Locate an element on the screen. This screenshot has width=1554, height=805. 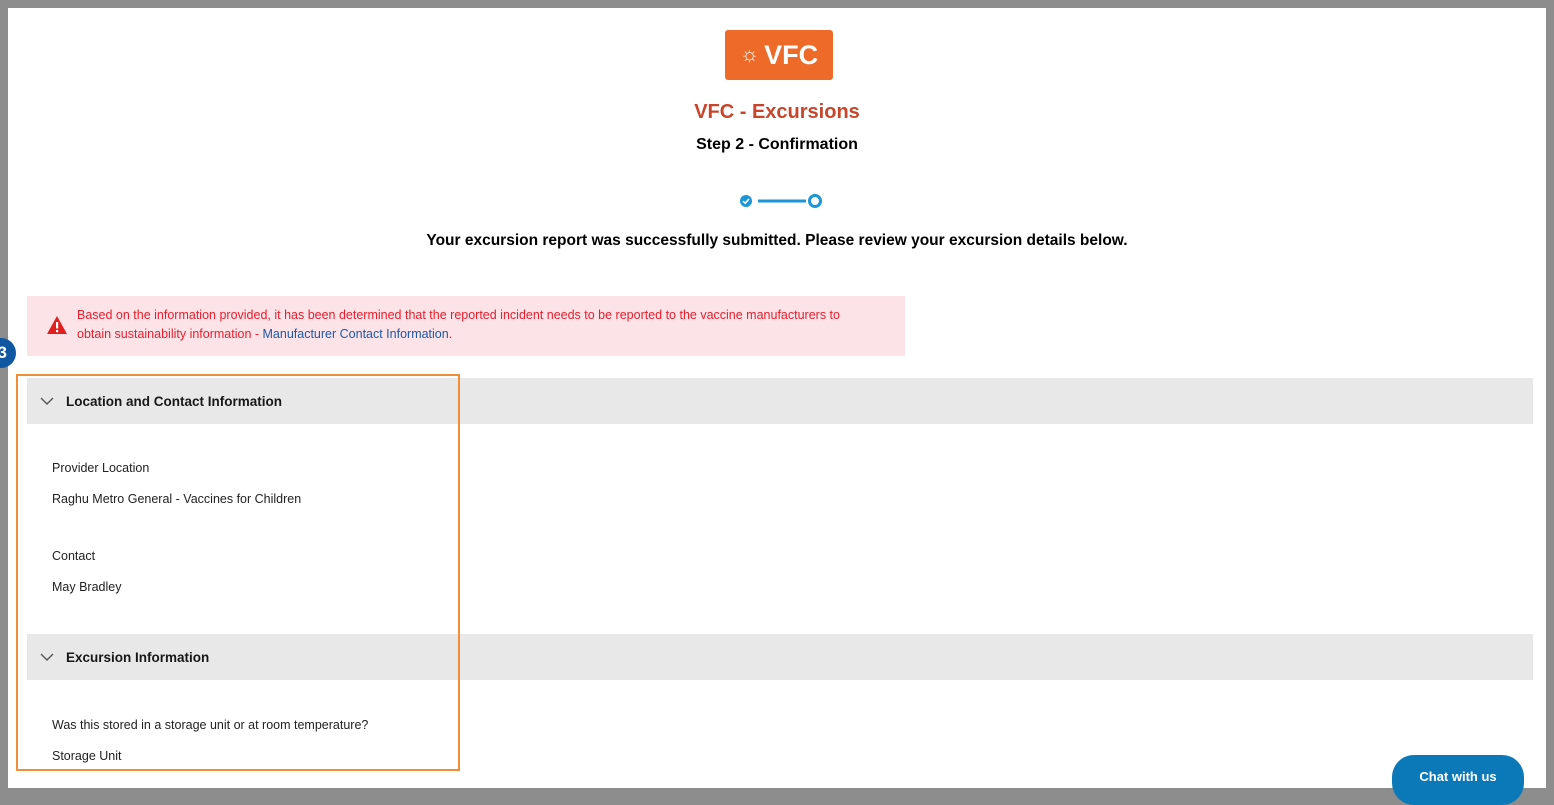
chat-with-us-button: Chat with us is located at coordinates (1458, 780).